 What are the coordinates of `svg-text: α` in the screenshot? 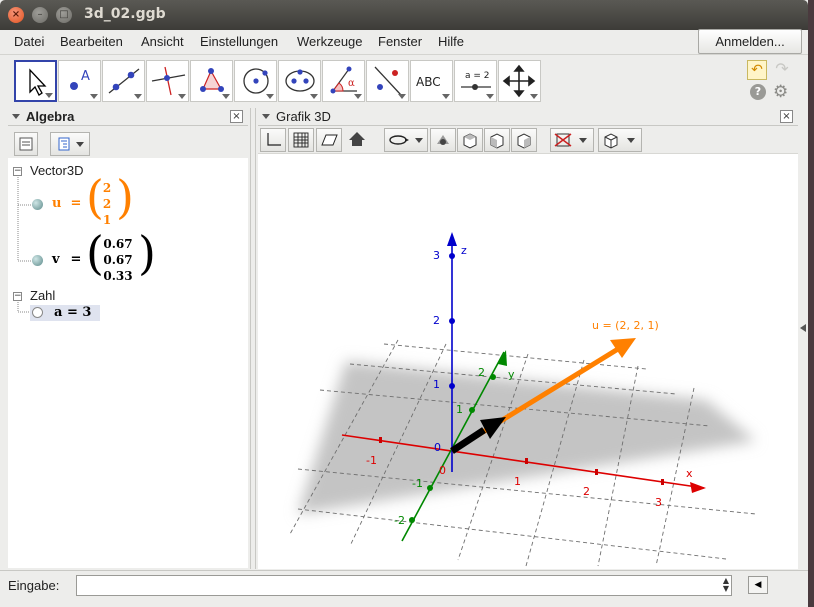 It's located at (351, 83).